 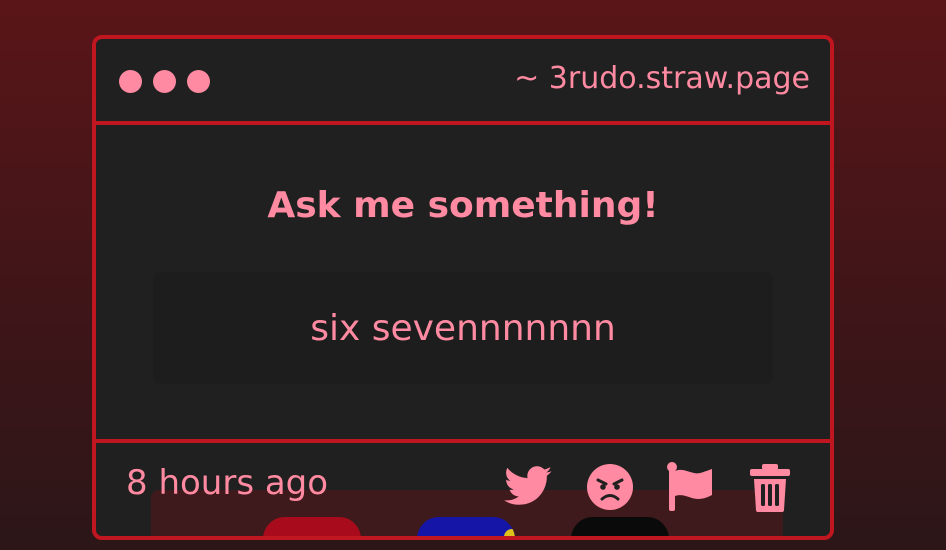 I want to click on trash-icon, so click(x=770, y=488).